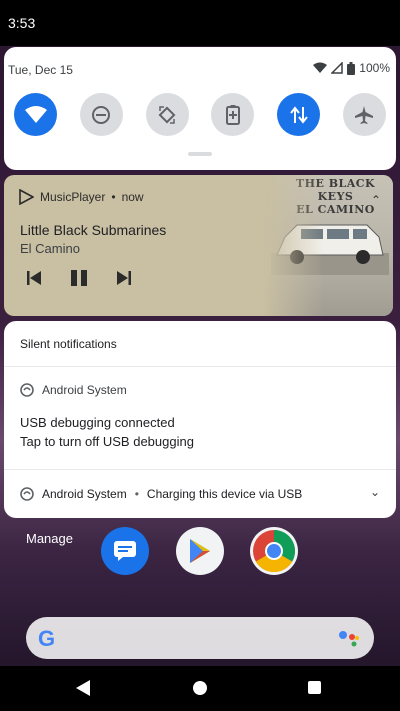 This screenshot has width=400, height=711. I want to click on cell-signal-icon, so click(337, 68).